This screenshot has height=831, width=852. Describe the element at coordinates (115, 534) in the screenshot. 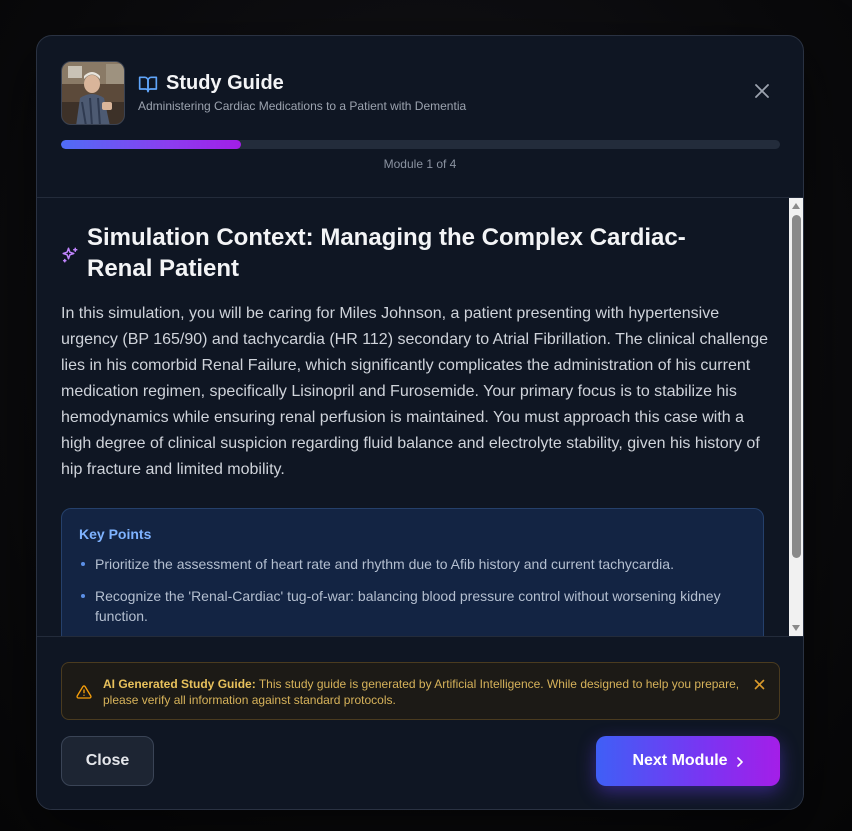

I see `key-points-title: Key Points` at that location.